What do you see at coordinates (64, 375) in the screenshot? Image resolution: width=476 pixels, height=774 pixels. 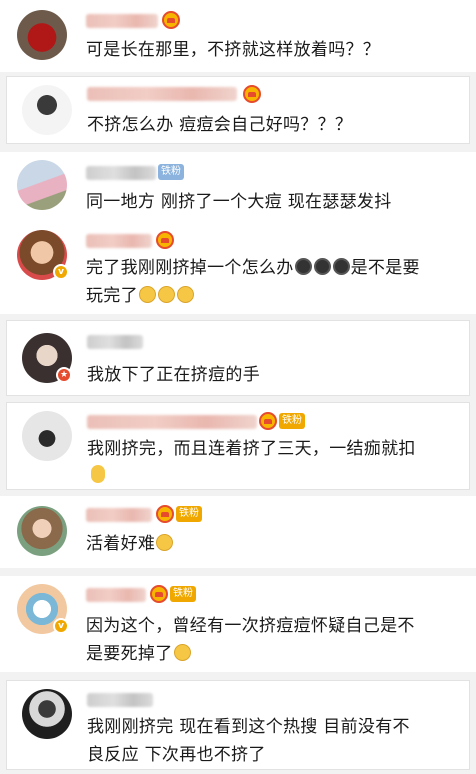 I see `verified-badge-icon: ★` at bounding box center [64, 375].